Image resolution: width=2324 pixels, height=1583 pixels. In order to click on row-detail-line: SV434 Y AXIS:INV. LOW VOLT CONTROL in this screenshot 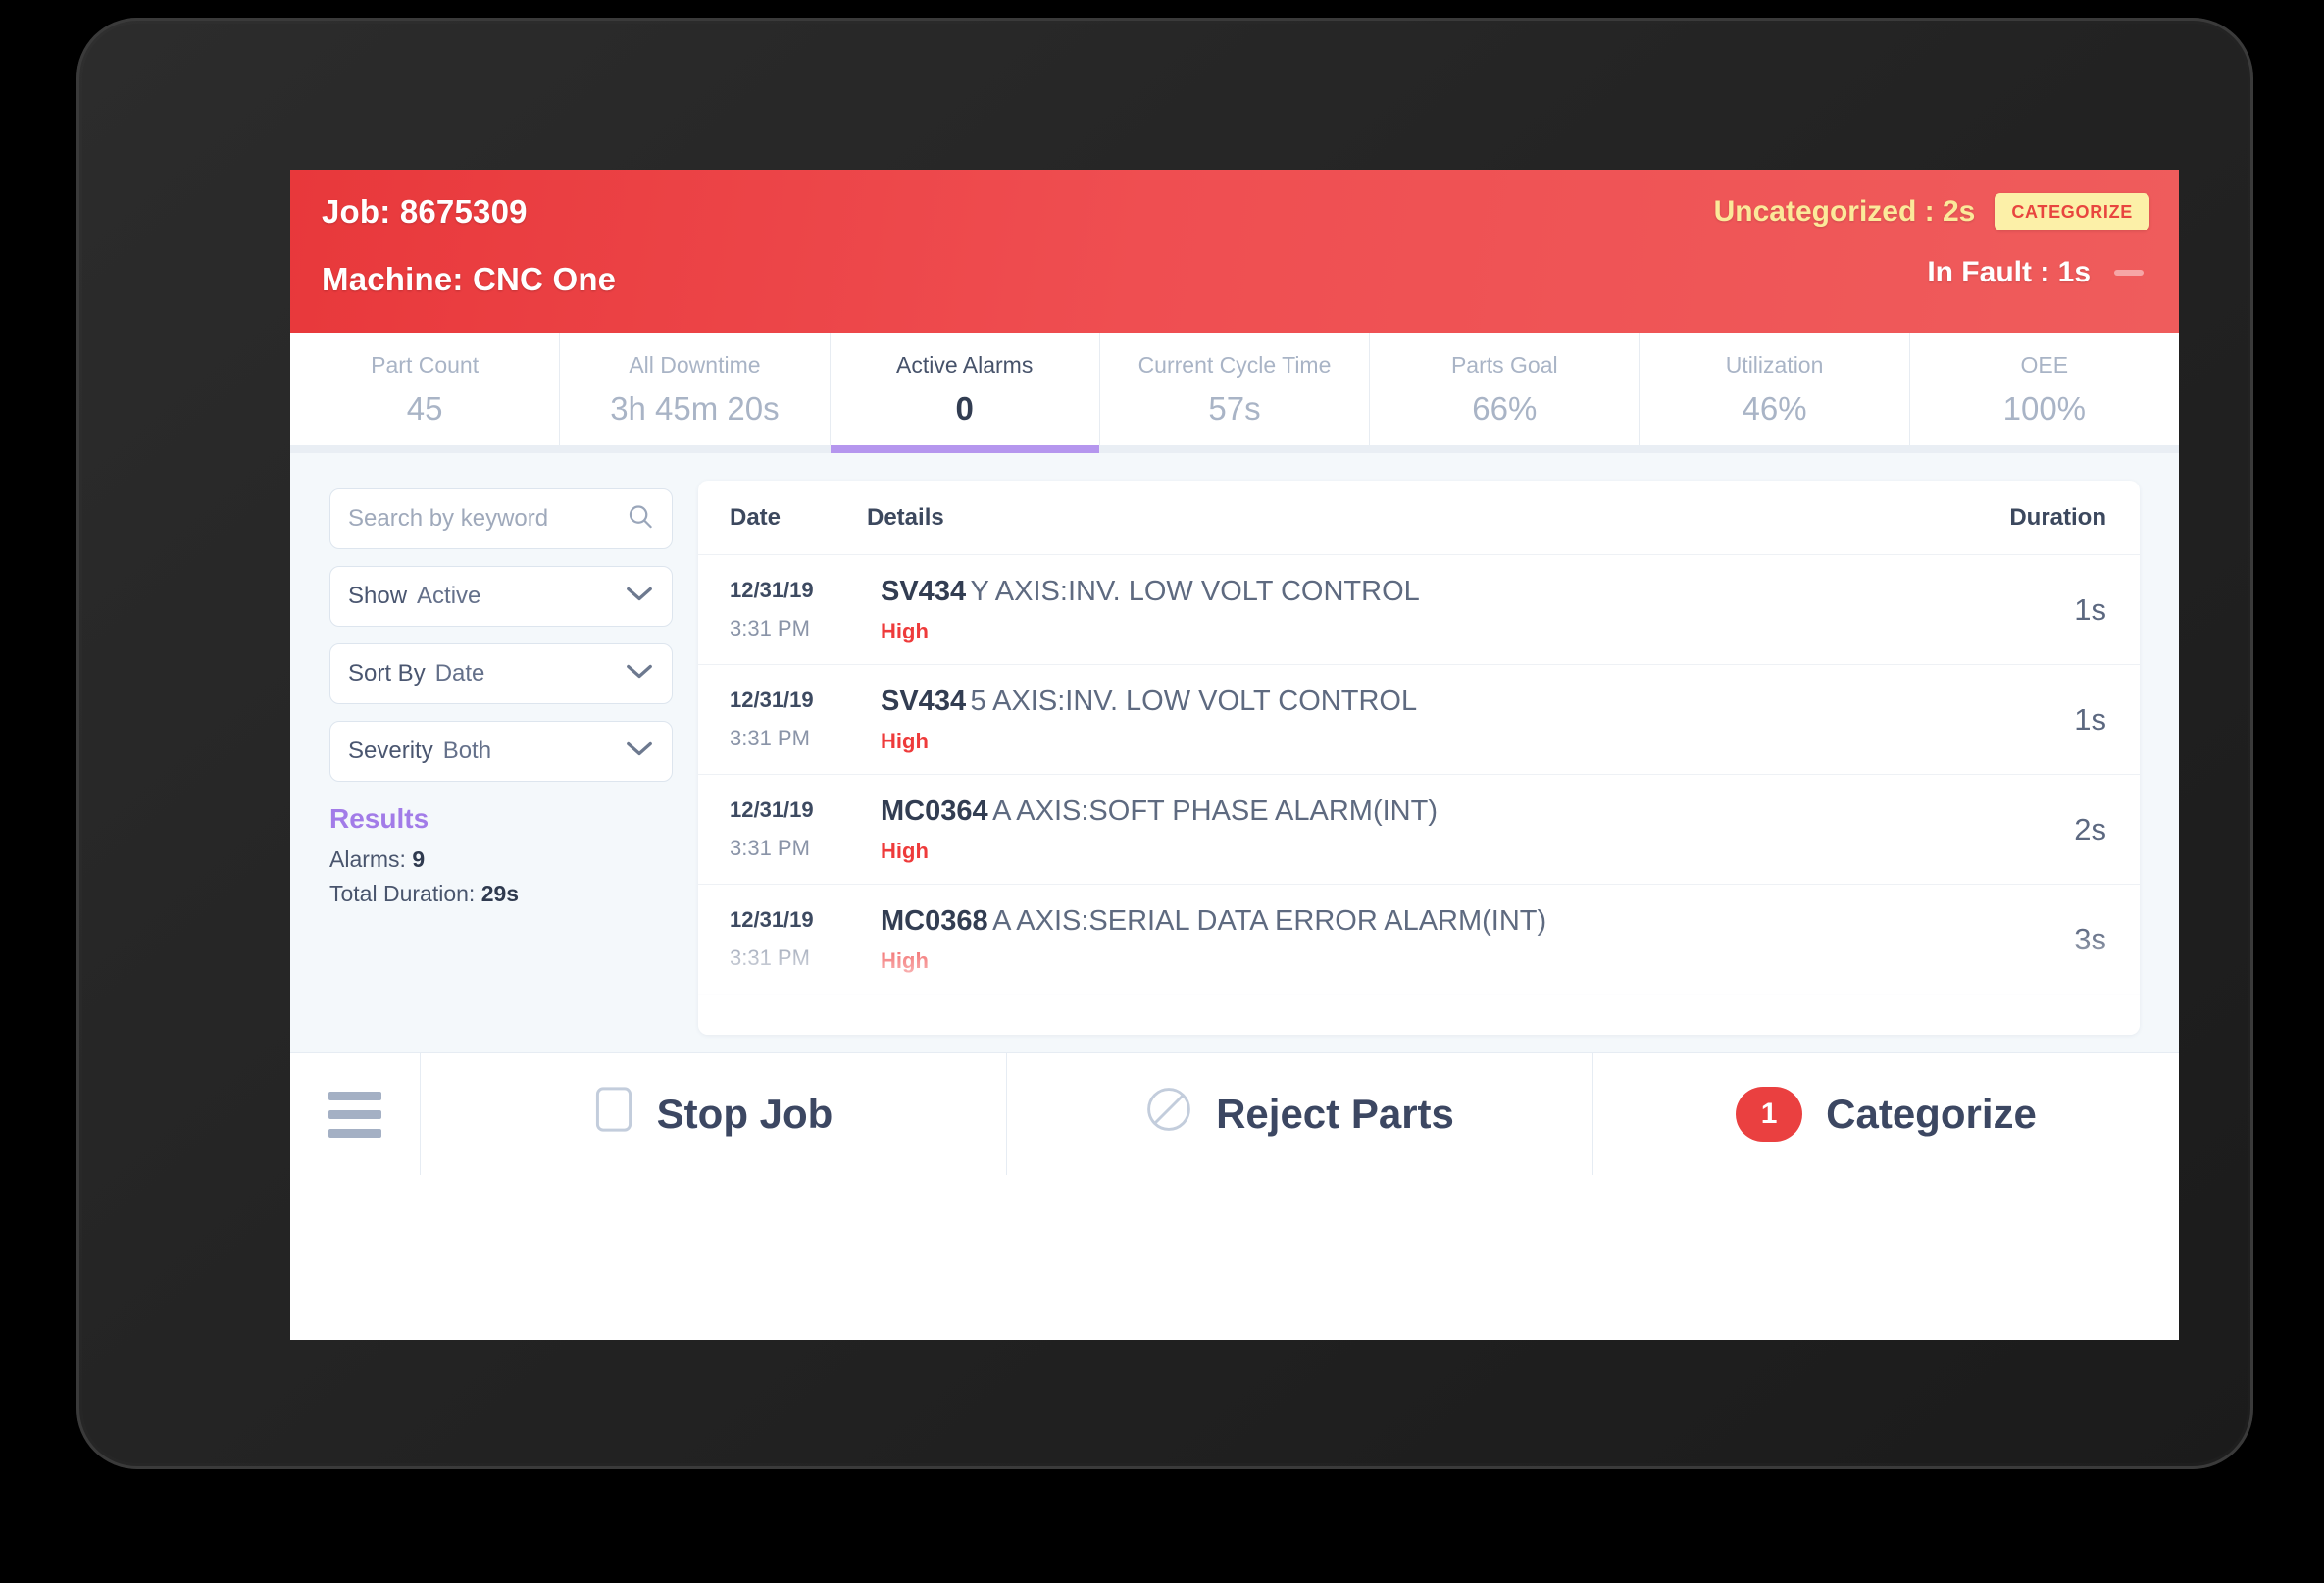, I will do `click(1459, 592)`.